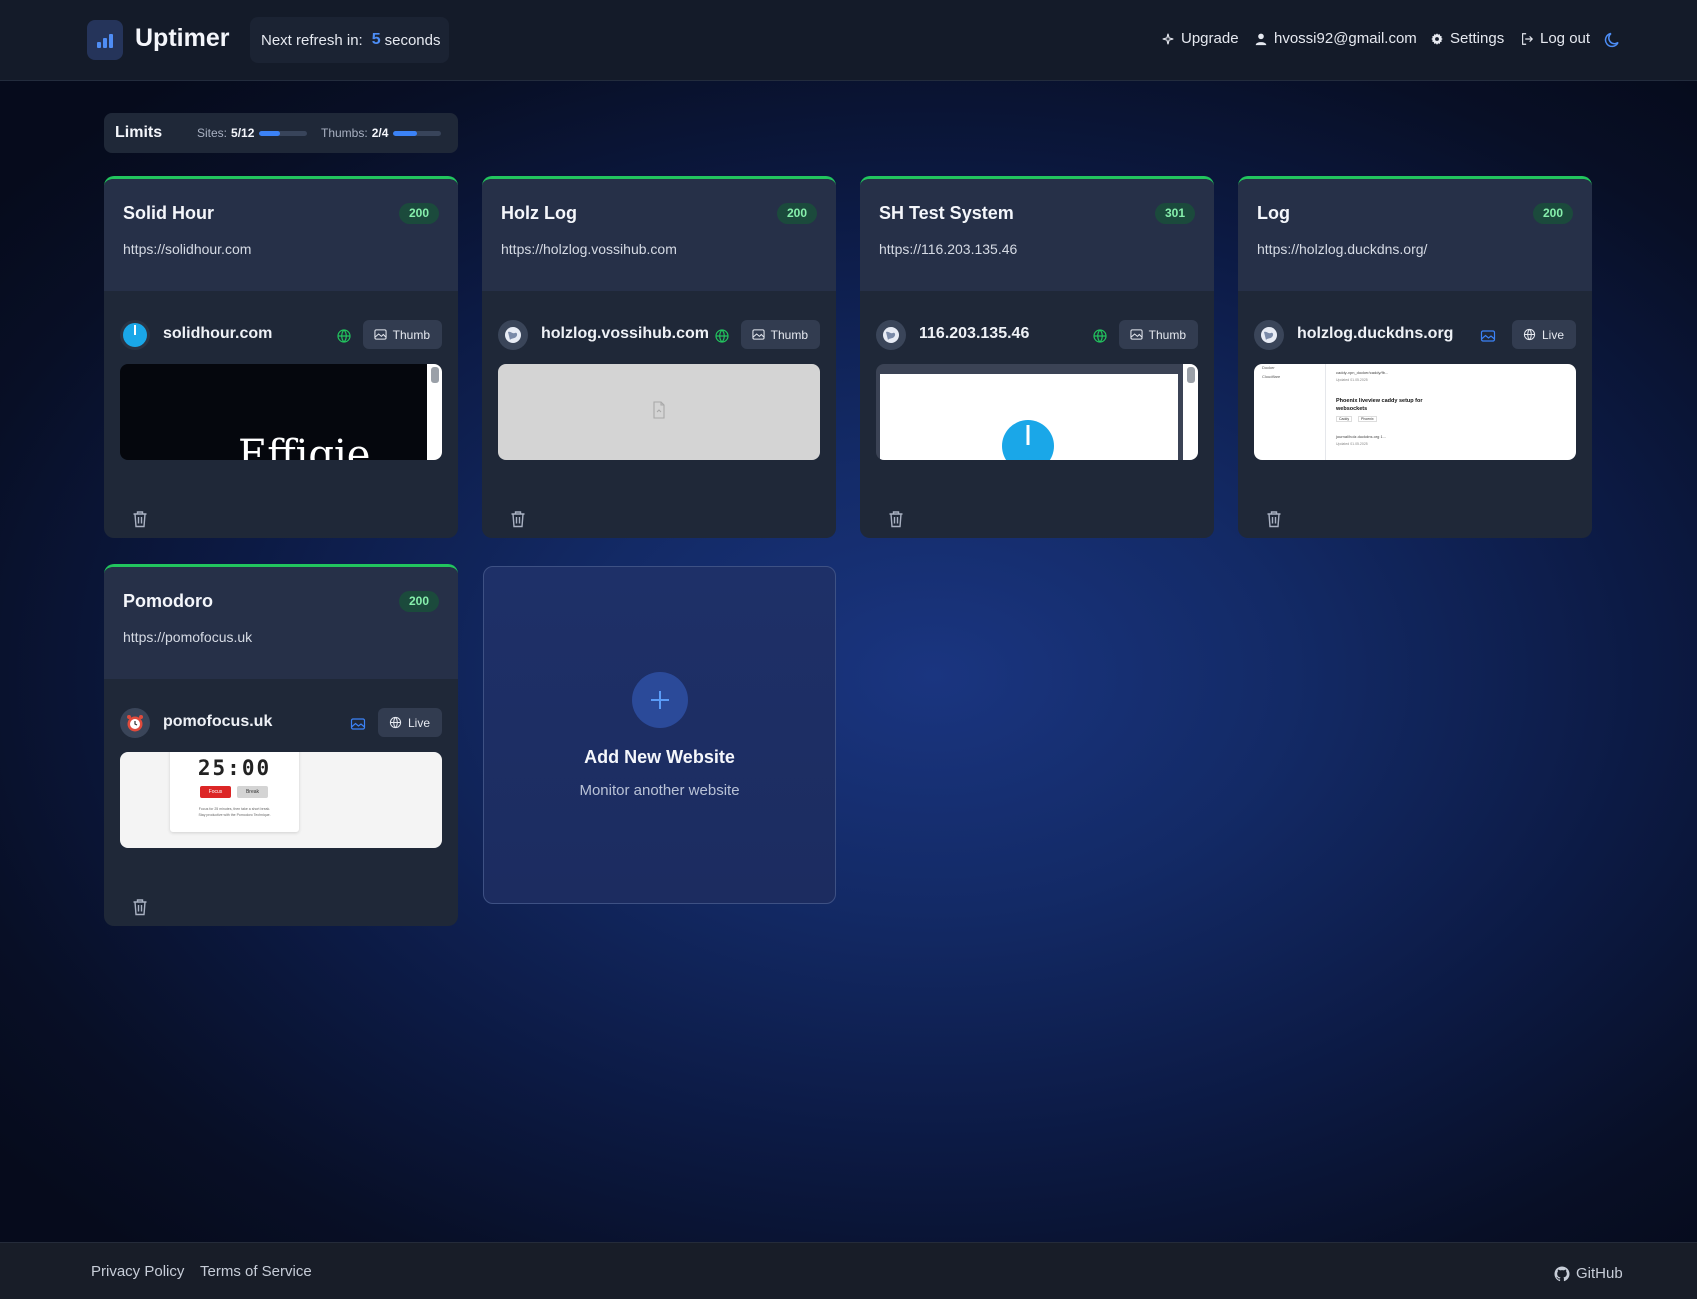 The width and height of the screenshot is (1697, 1299). I want to click on site-title: Holz Log, so click(539, 213).